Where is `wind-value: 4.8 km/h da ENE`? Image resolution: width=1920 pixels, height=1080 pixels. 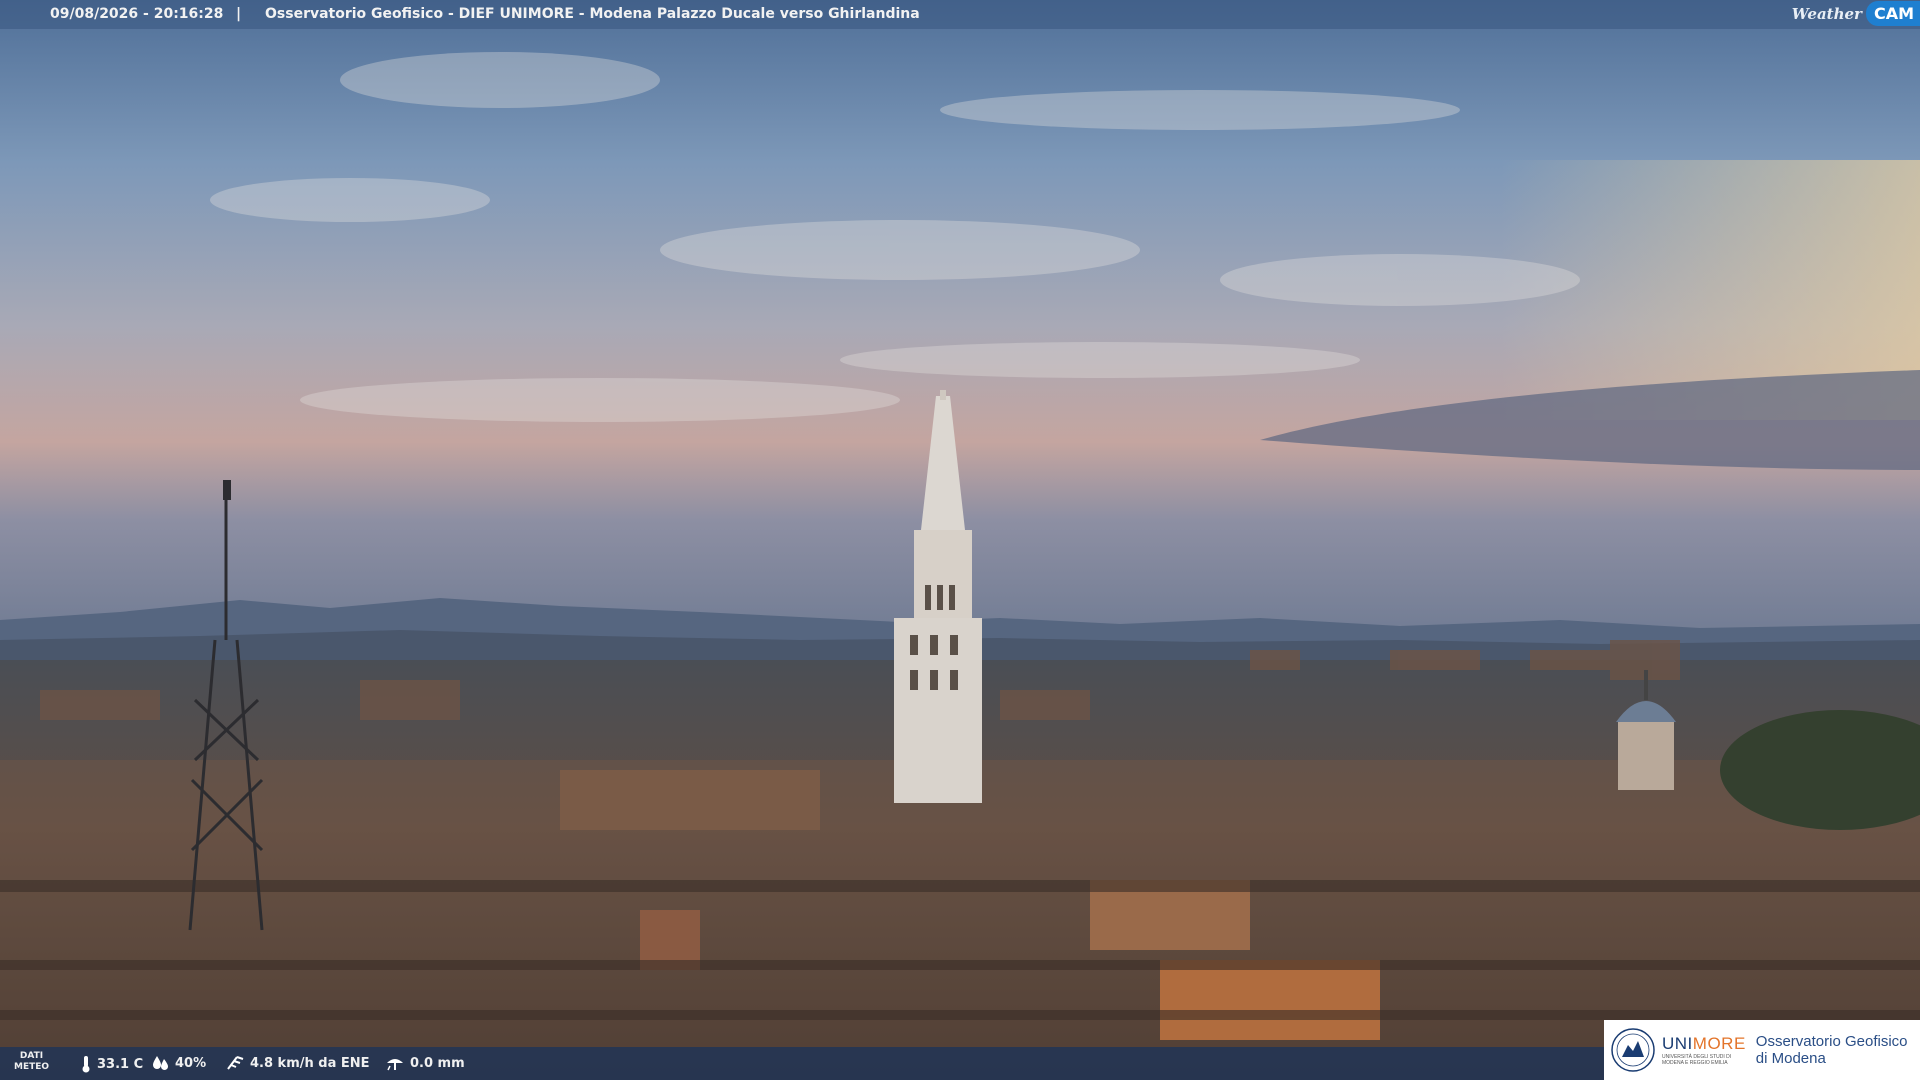
wind-value: 4.8 km/h da ENE is located at coordinates (310, 1063).